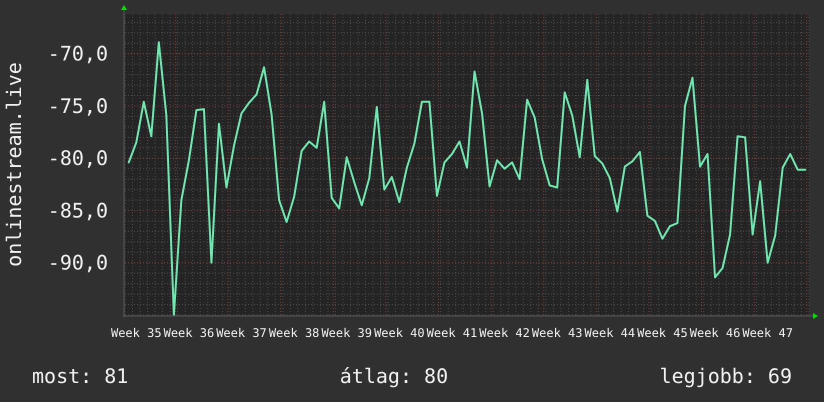 The width and height of the screenshot is (824, 402). What do you see at coordinates (399, 333) in the screenshot?
I see `axis-tick-label: Week 40` at bounding box center [399, 333].